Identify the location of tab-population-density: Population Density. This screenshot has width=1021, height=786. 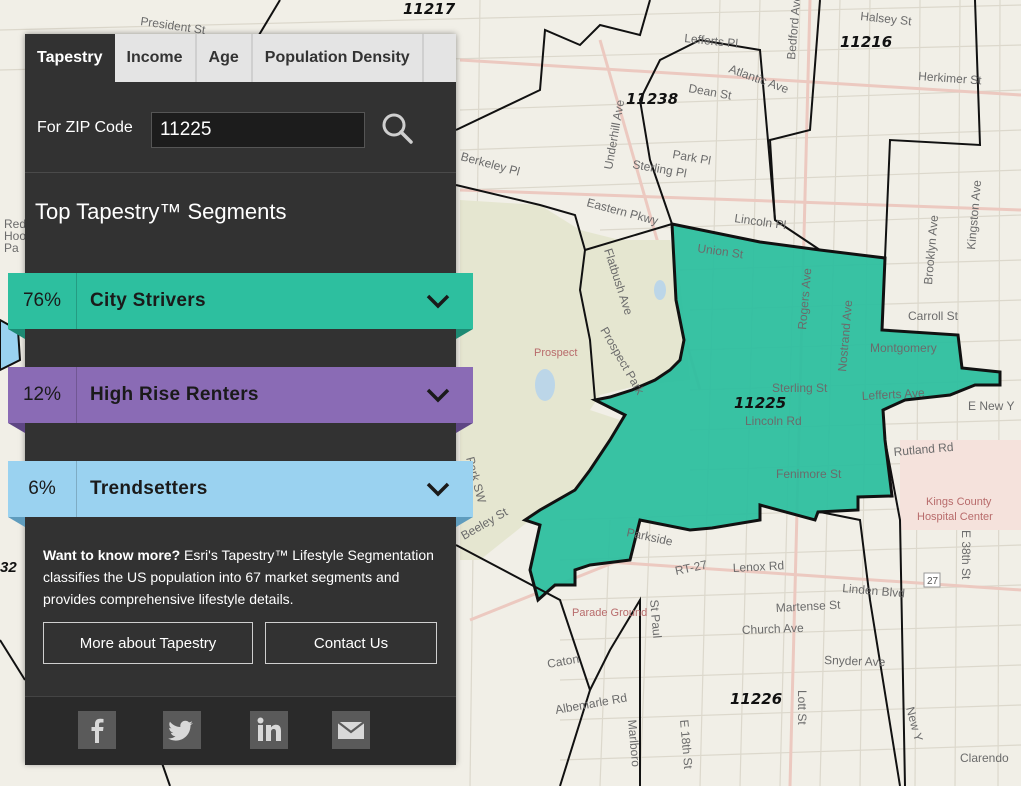
(338, 58).